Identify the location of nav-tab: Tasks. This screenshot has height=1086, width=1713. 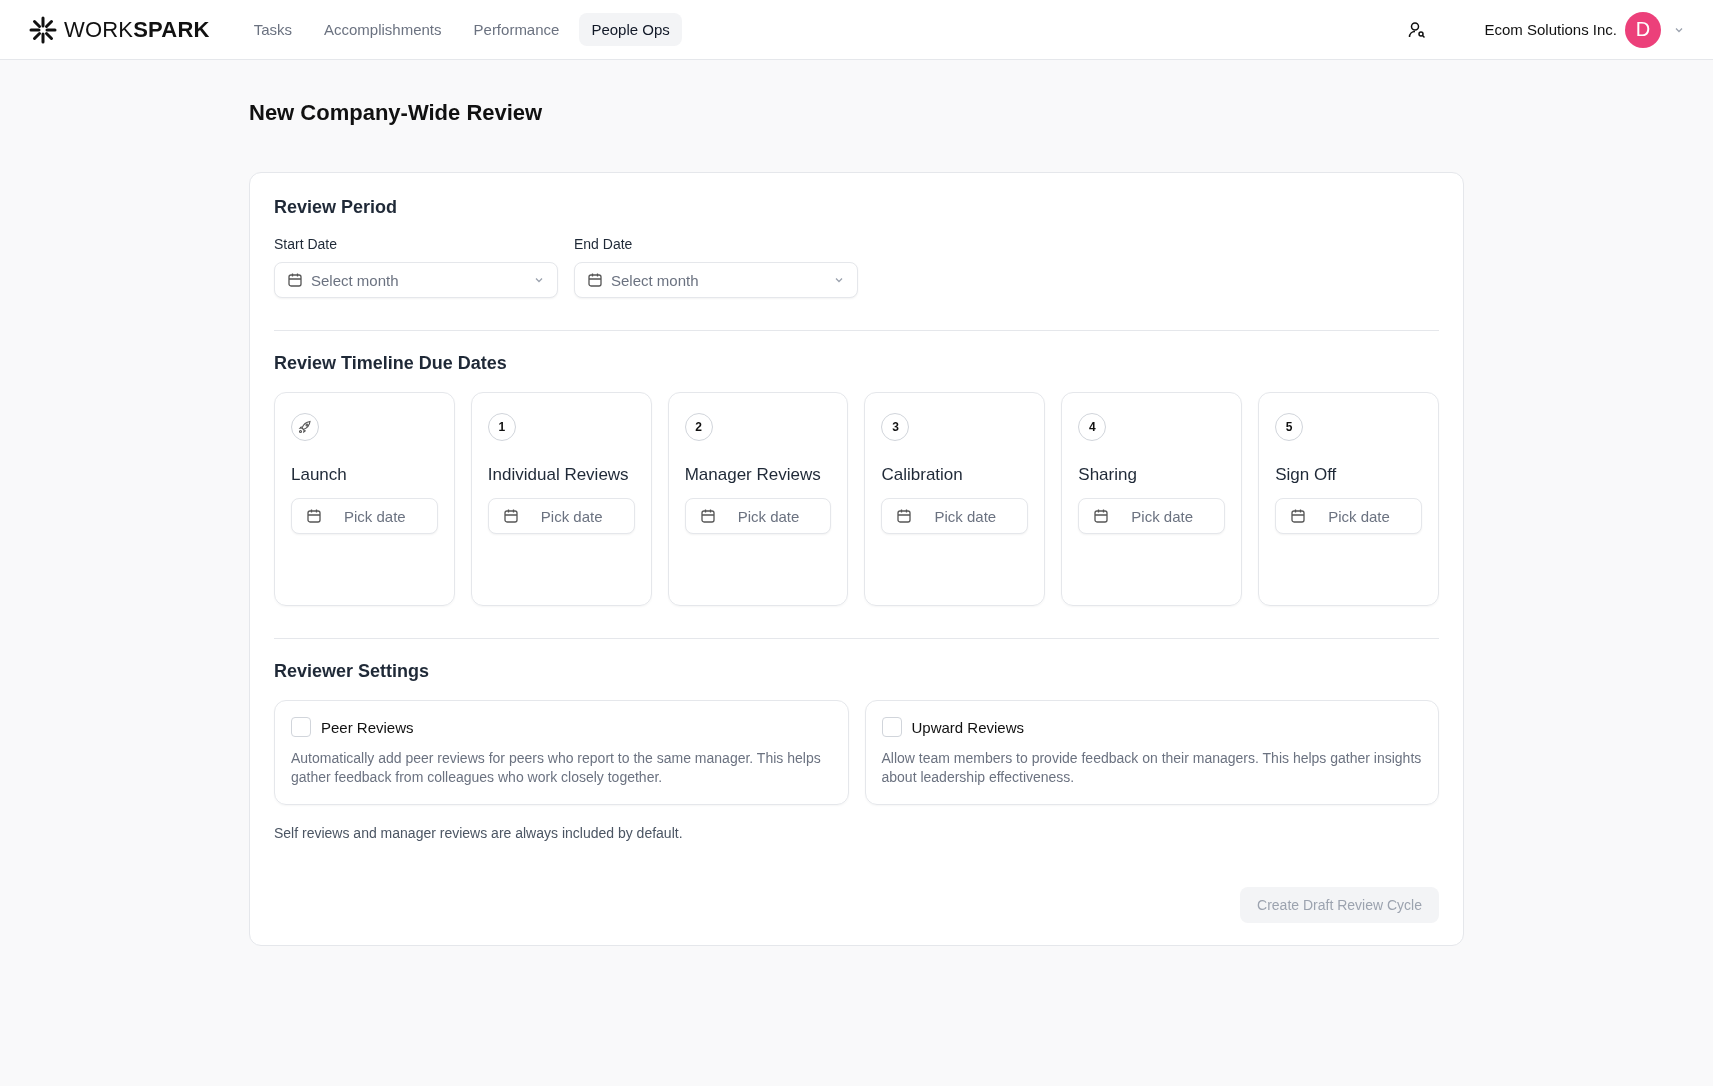
(272, 29).